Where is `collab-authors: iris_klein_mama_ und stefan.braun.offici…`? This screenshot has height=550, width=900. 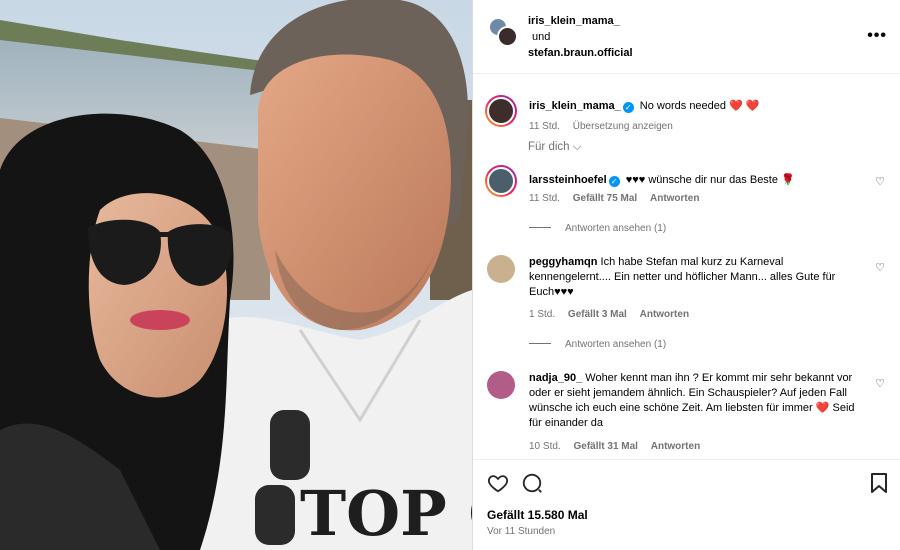
collab-authors: iris_klein_mama_ und stefan.braun.offici… is located at coordinates (580, 37).